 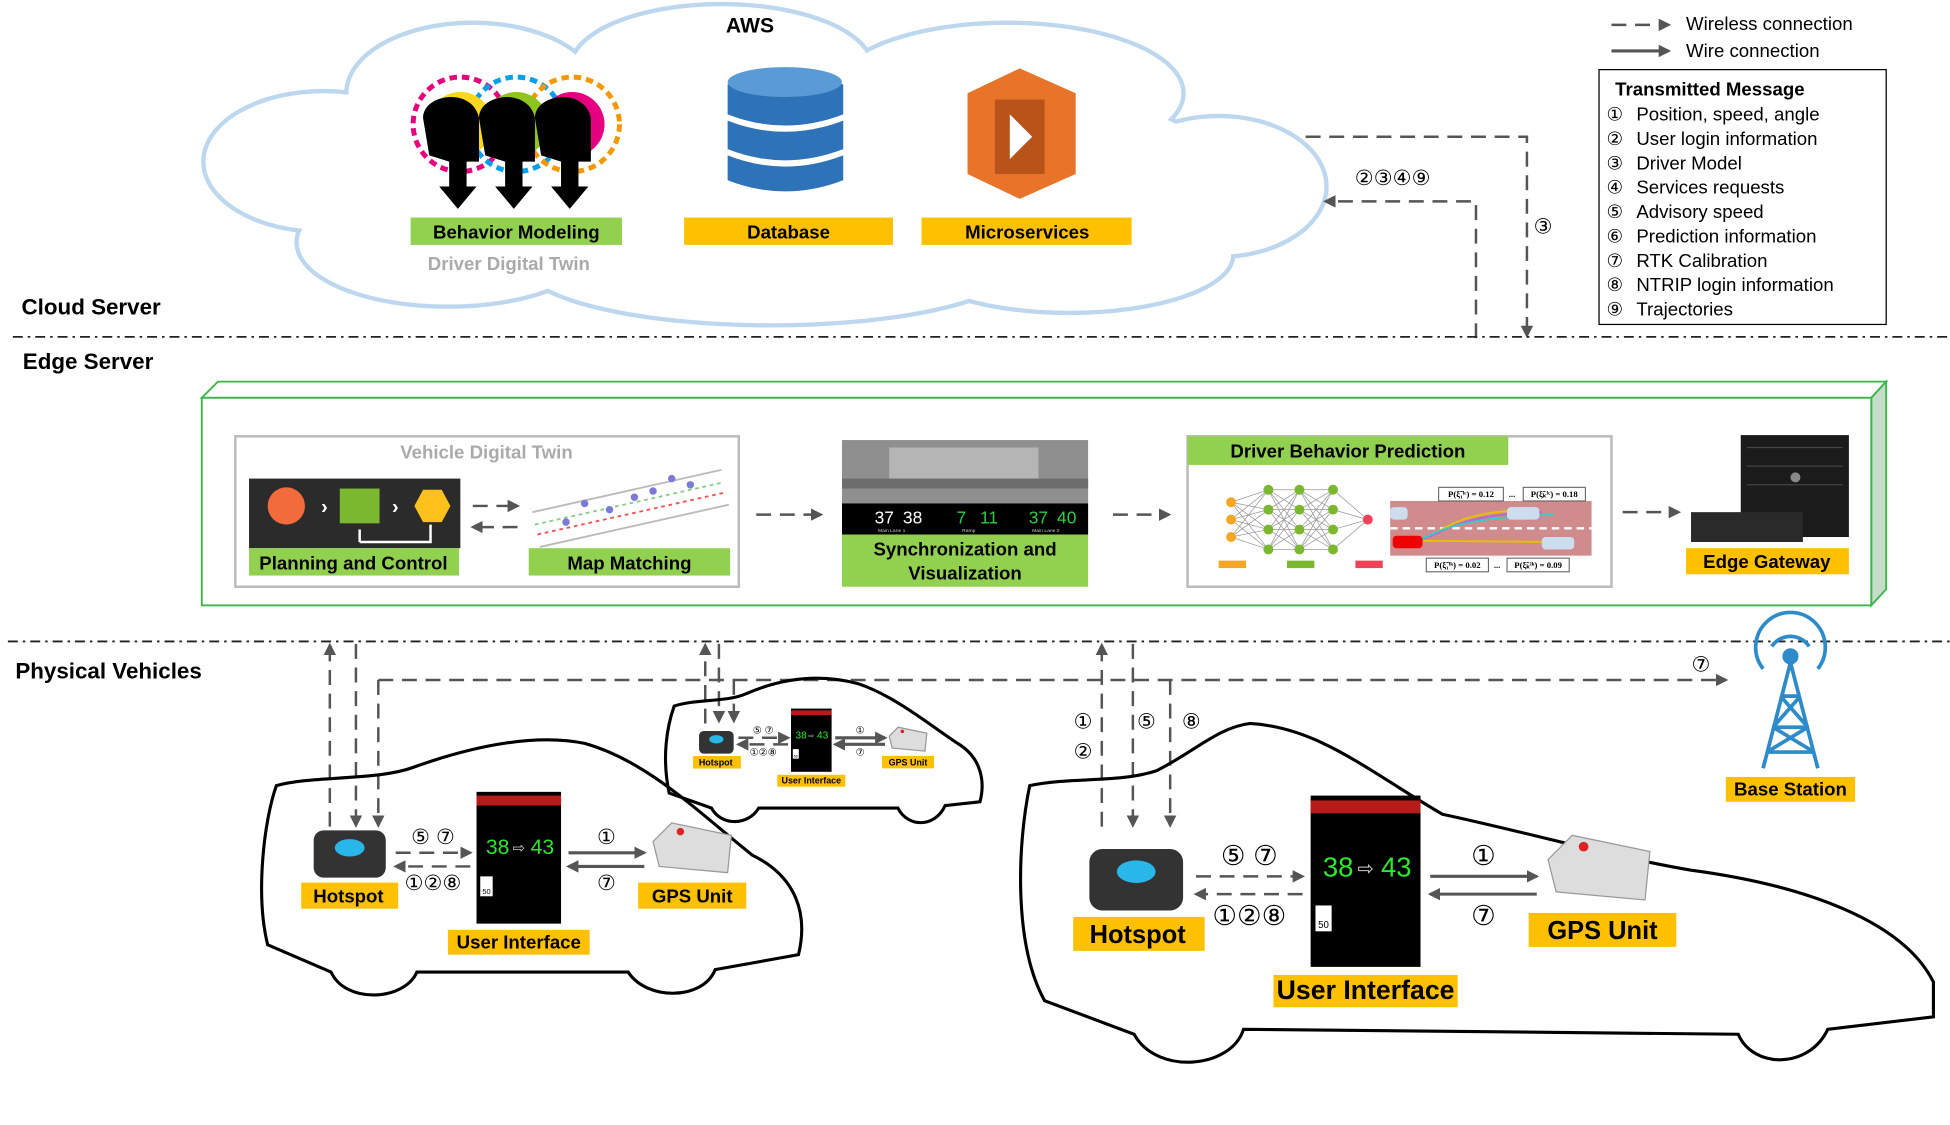 I want to click on probability-label: P(ξ̃₁ˡᵏ) = 0.02, so click(x=1457, y=565).